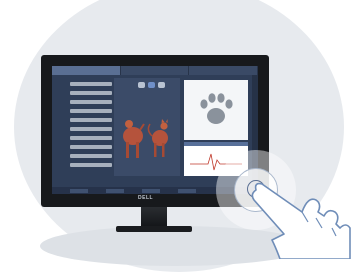 The image size is (351, 272). Describe the element at coordinates (157, 138) in the screenshot. I see `cat-icon` at that location.